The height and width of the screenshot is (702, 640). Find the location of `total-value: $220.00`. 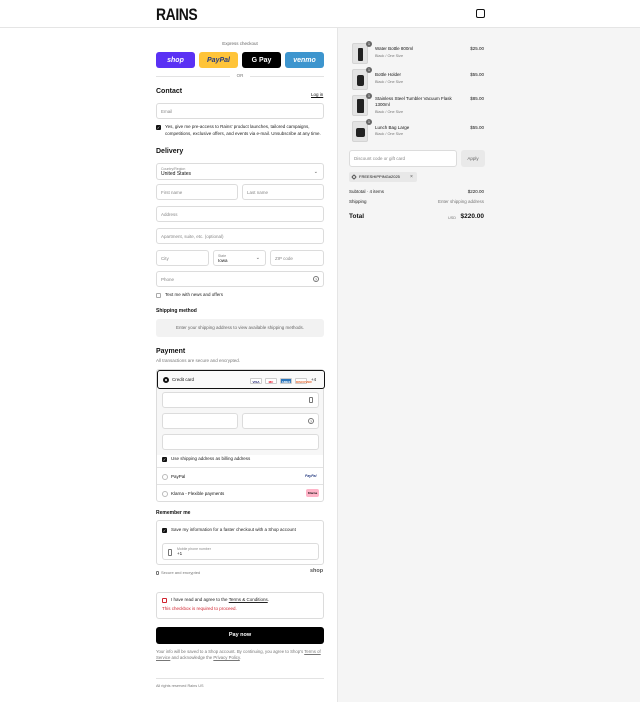

total-value: $220.00 is located at coordinates (472, 216).